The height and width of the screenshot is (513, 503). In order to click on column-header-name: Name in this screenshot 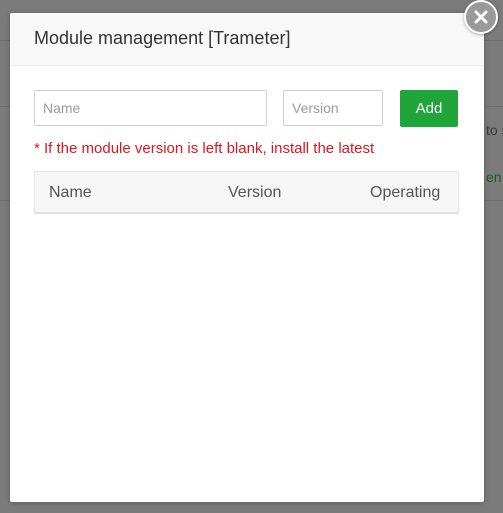, I will do `click(70, 192)`.